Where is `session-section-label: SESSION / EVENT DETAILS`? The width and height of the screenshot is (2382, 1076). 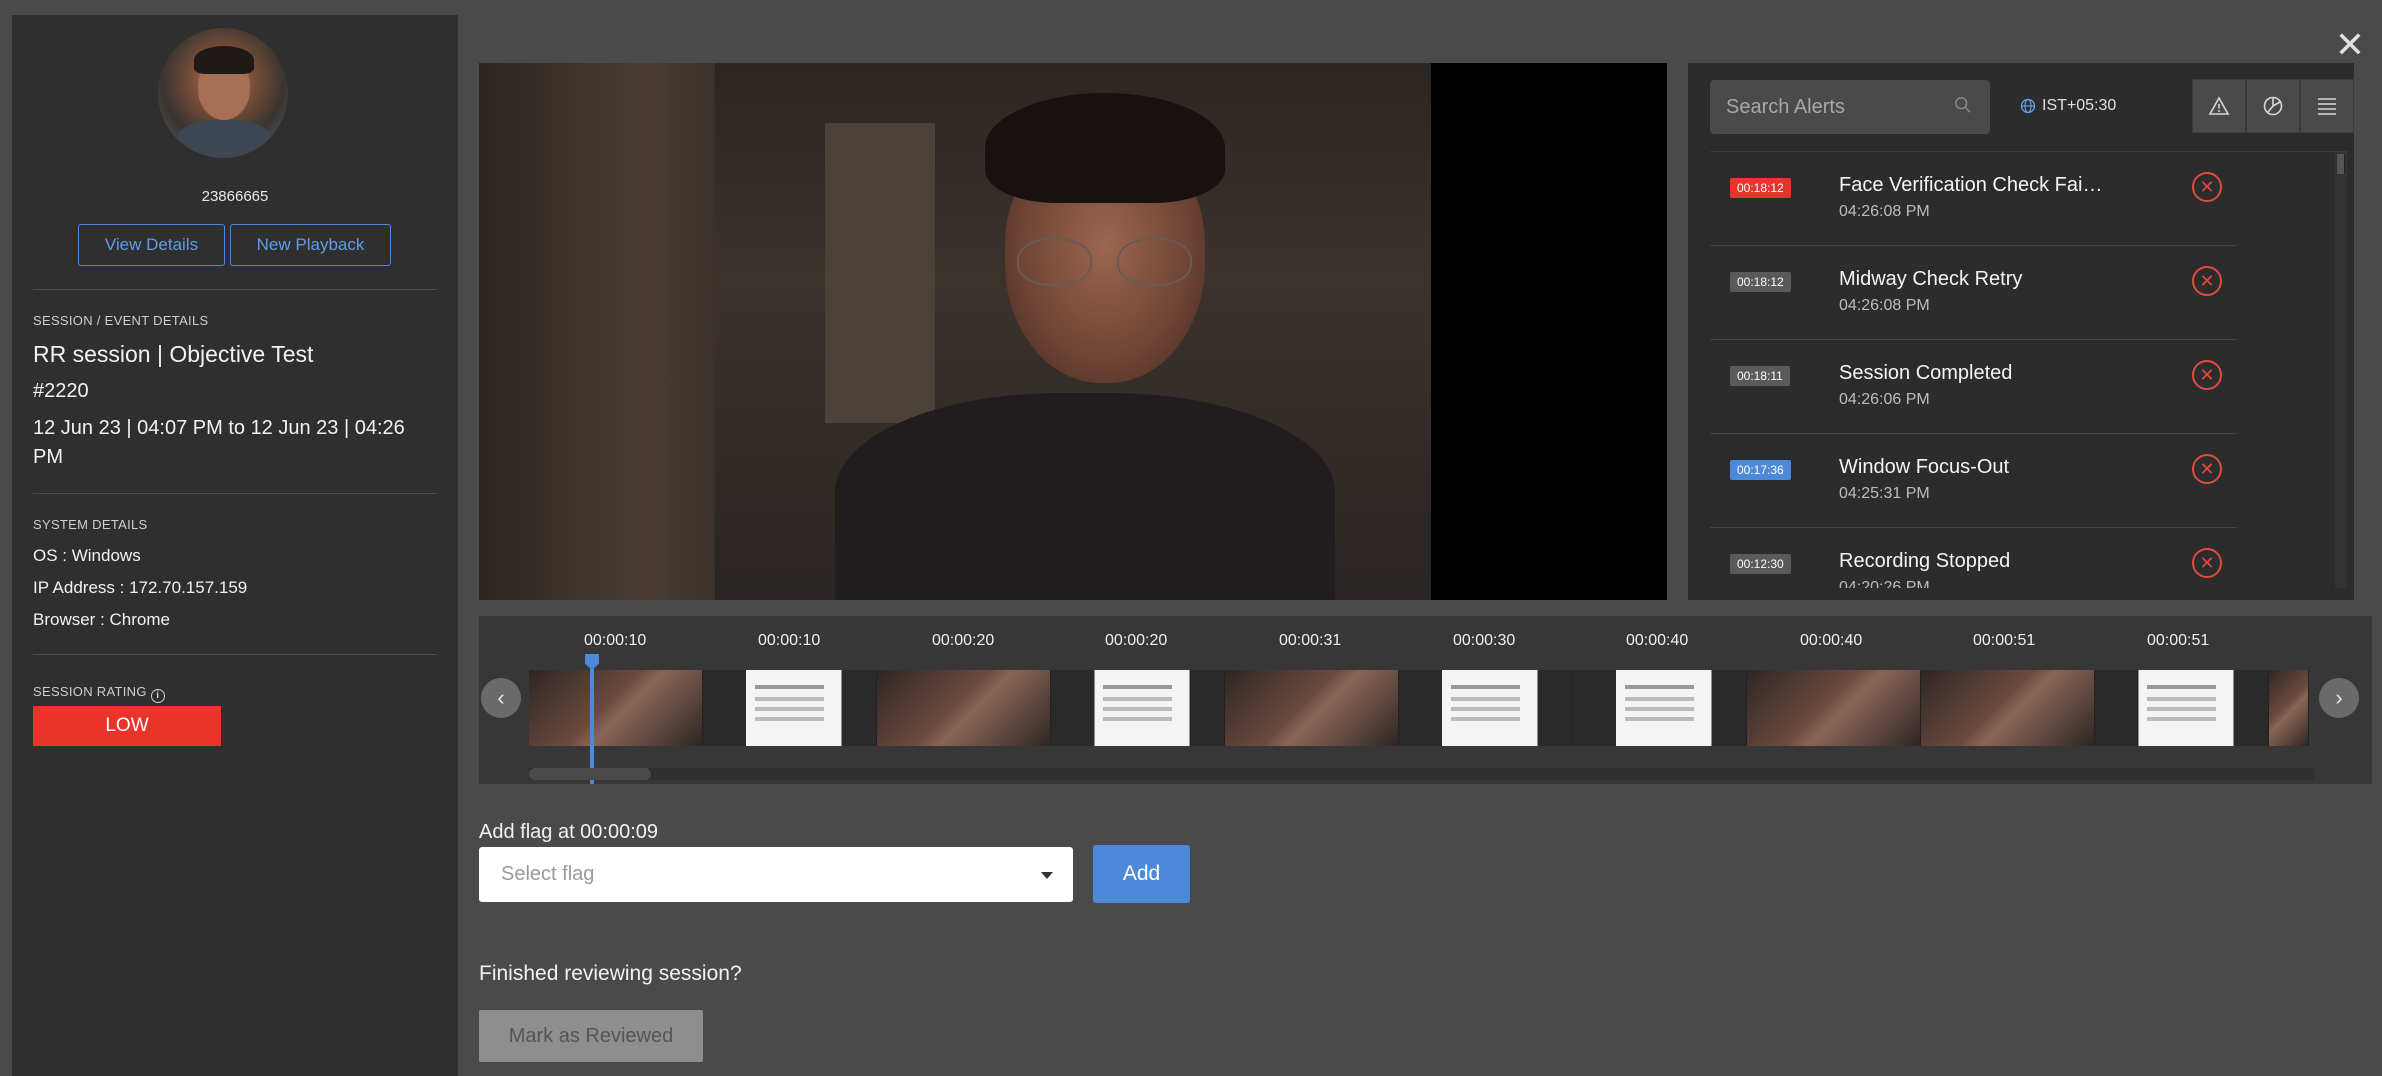
session-section-label: SESSION / EVENT DETAILS is located at coordinates (121, 320).